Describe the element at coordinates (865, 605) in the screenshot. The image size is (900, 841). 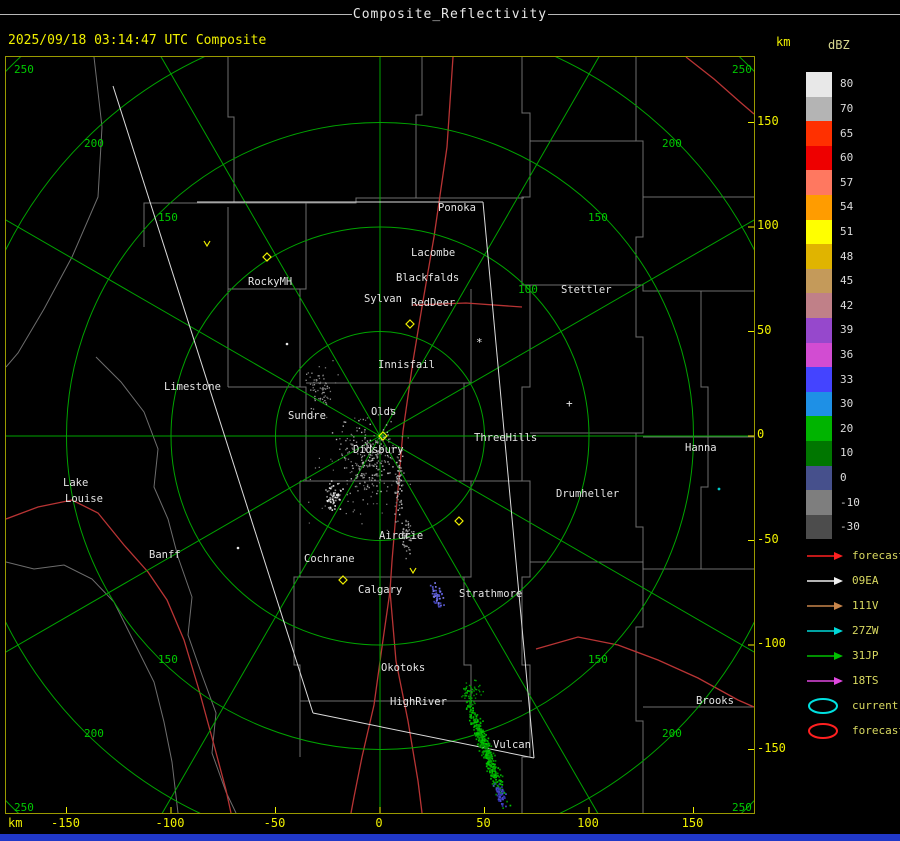
I see `legend-label: 111V` at that location.